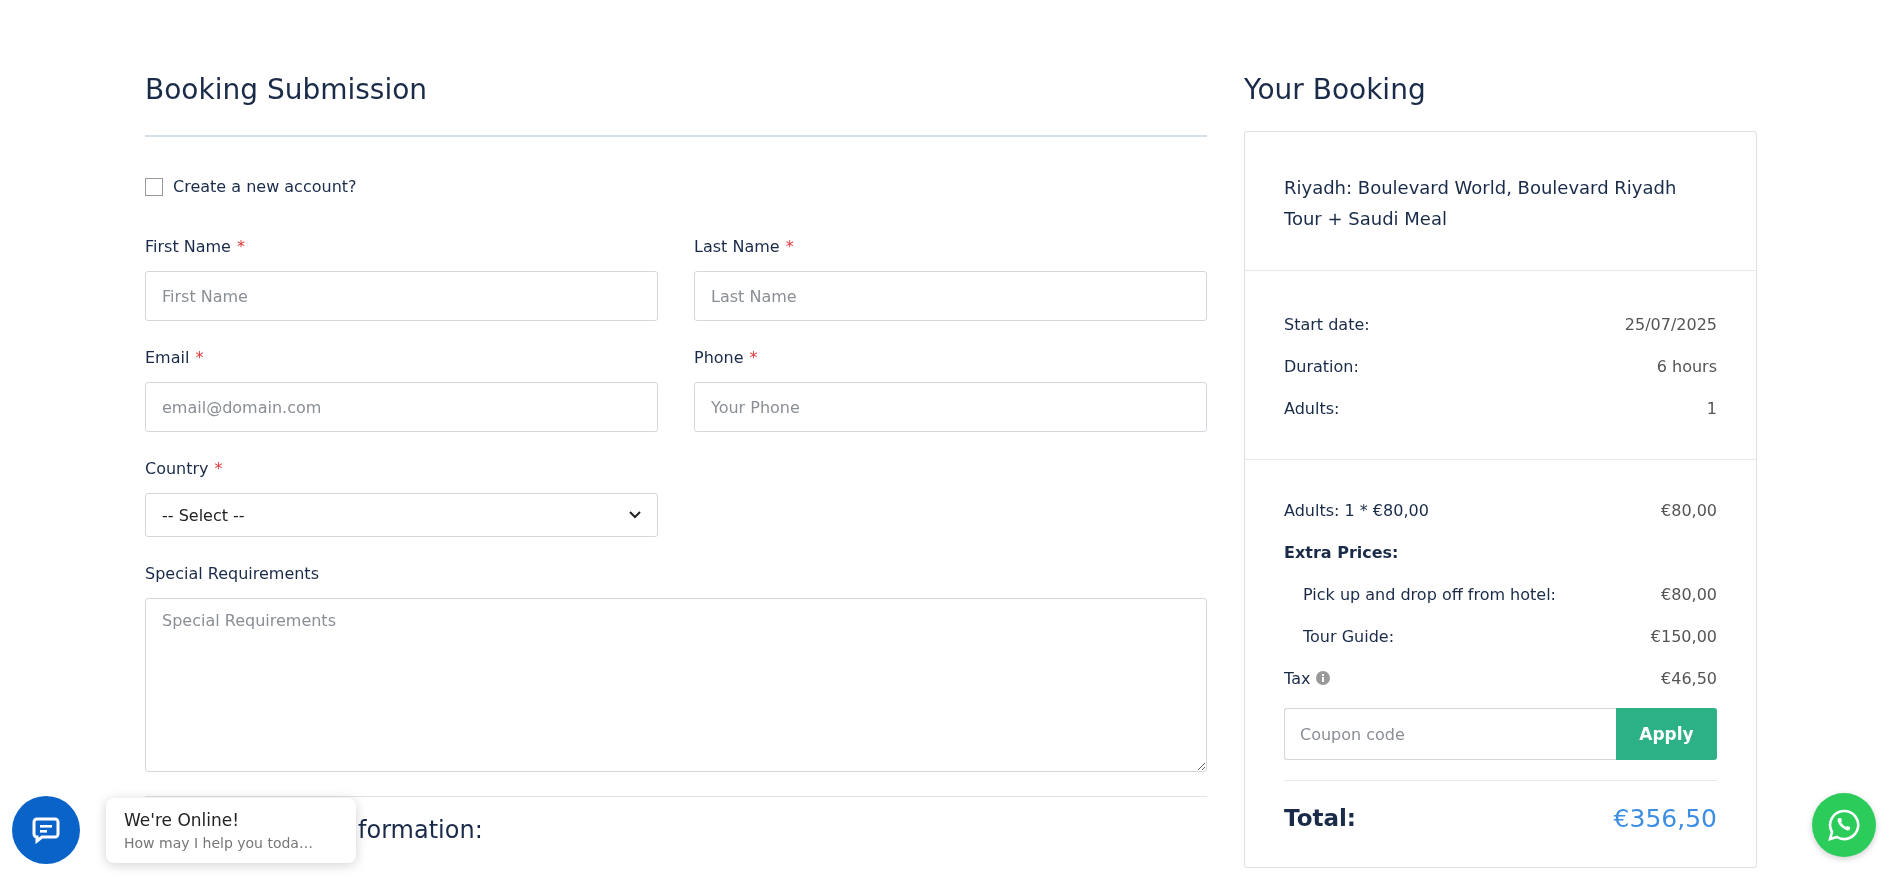  What do you see at coordinates (950, 407) in the screenshot?
I see `input-field: Your Phone` at bounding box center [950, 407].